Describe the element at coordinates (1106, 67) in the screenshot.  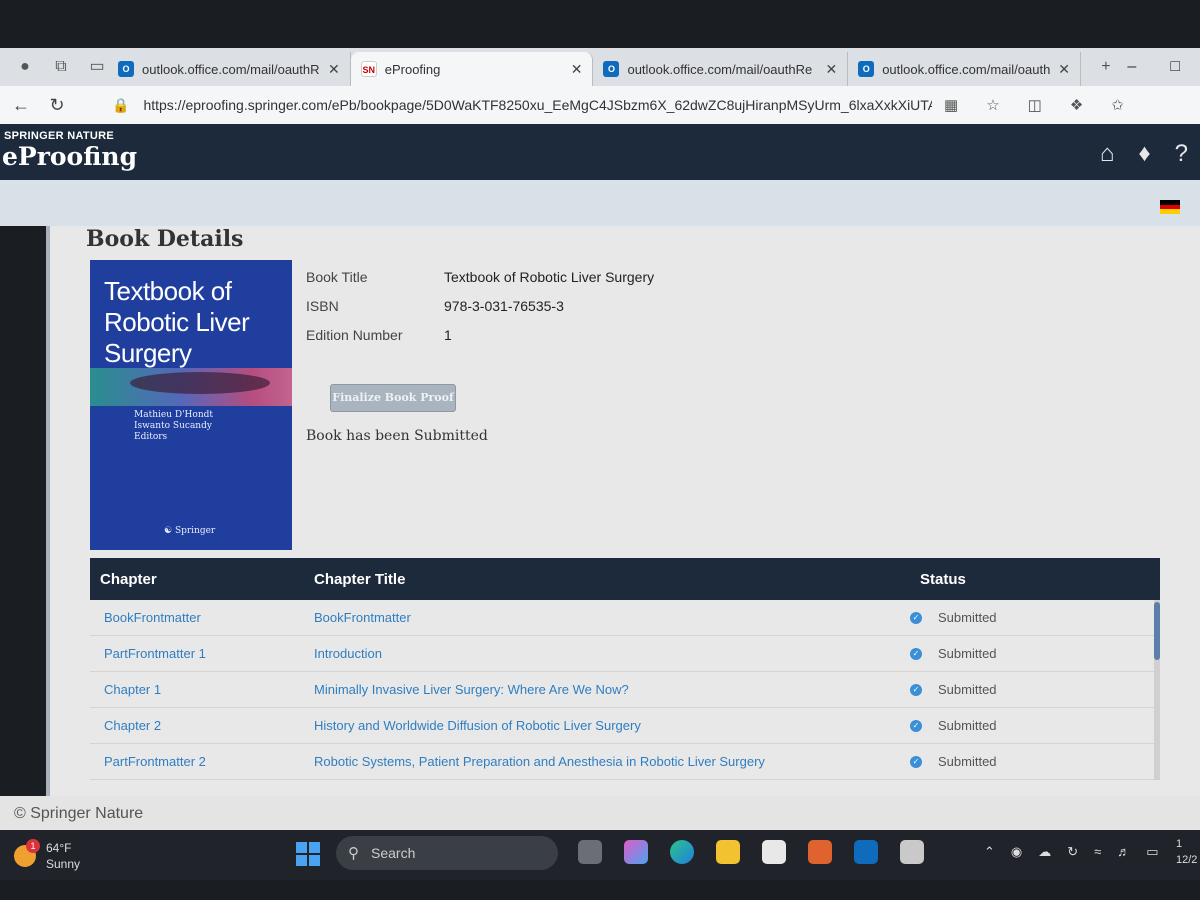
I see `new-tab-icon: +` at that location.